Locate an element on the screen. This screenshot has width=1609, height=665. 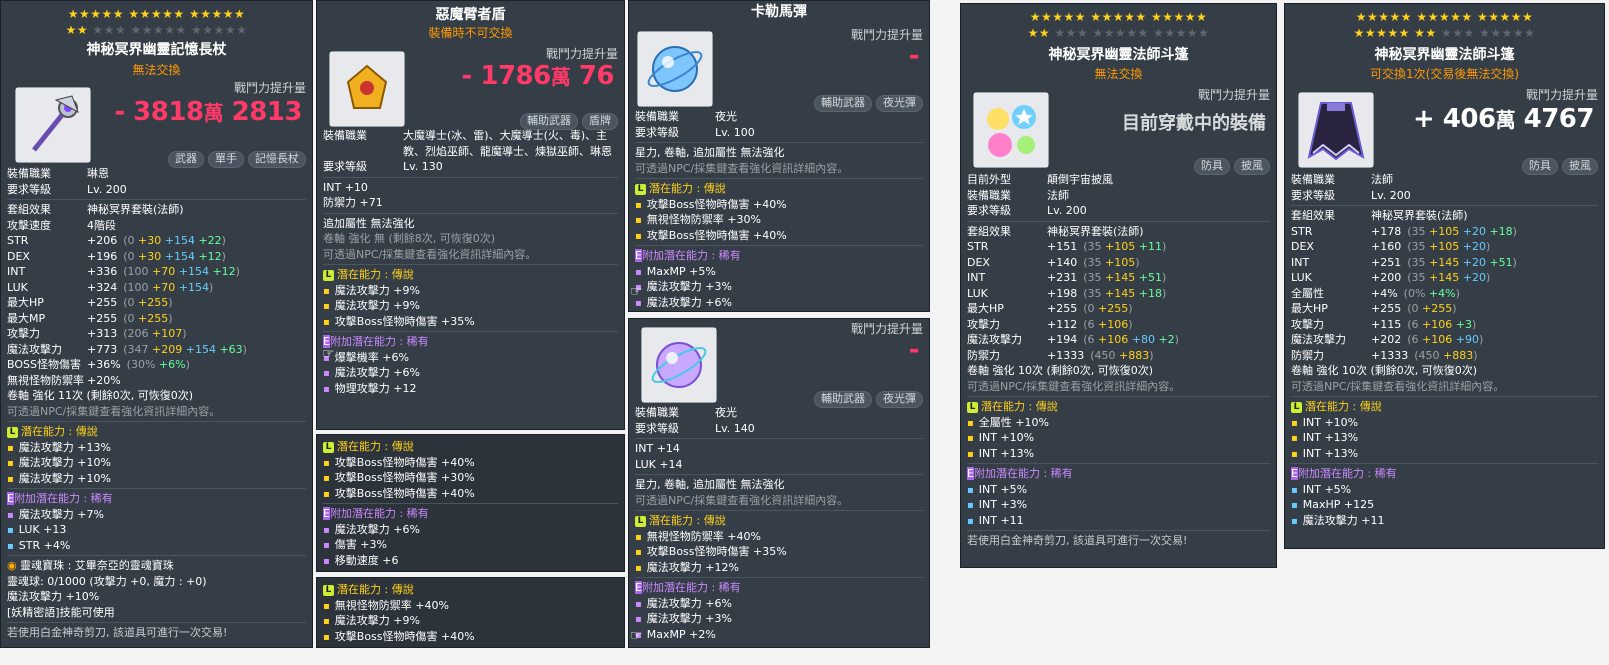
stat-line: STR +151 (35 +105 +11) is located at coordinates (1067, 246).